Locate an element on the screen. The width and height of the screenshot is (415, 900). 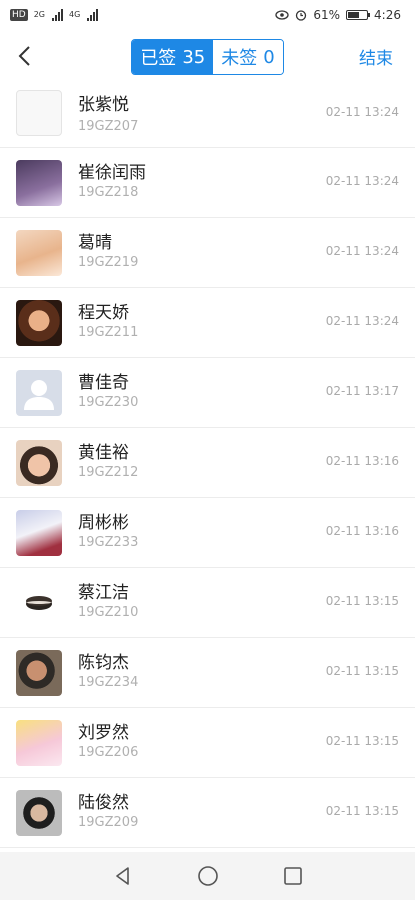
tab-signed: 已签 35 is located at coordinates (173, 57).